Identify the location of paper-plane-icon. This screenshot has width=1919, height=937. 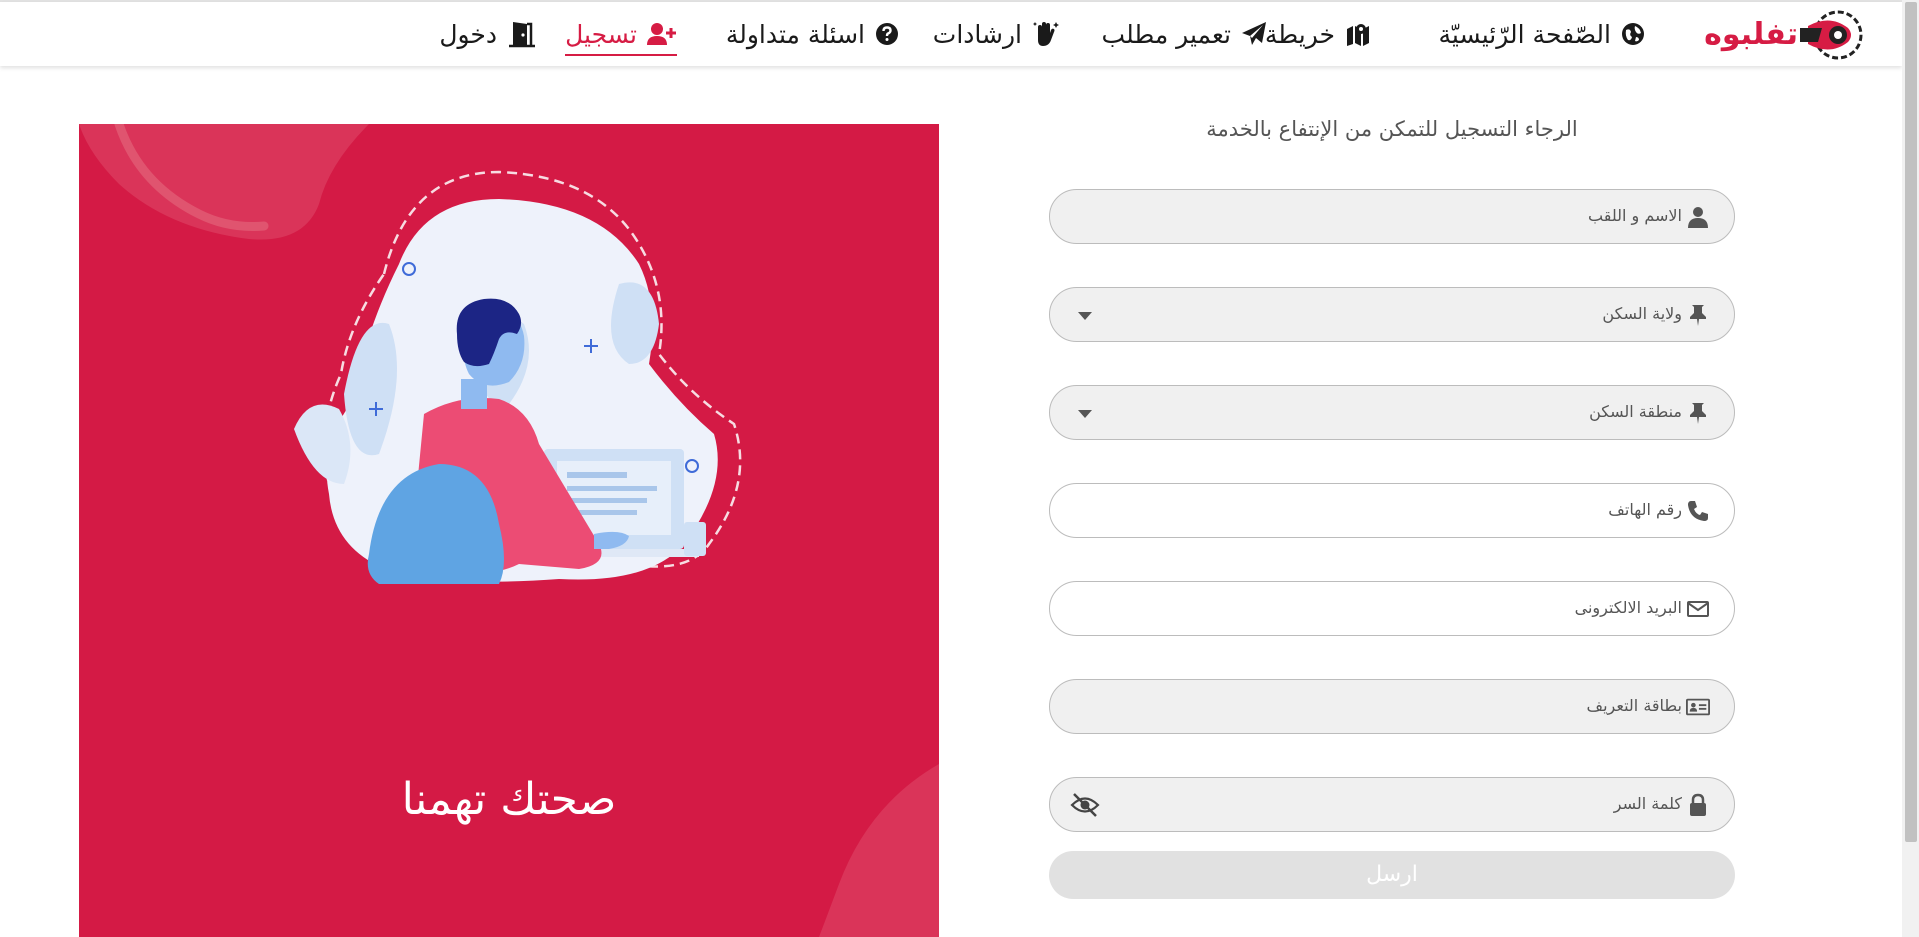
(1254, 33).